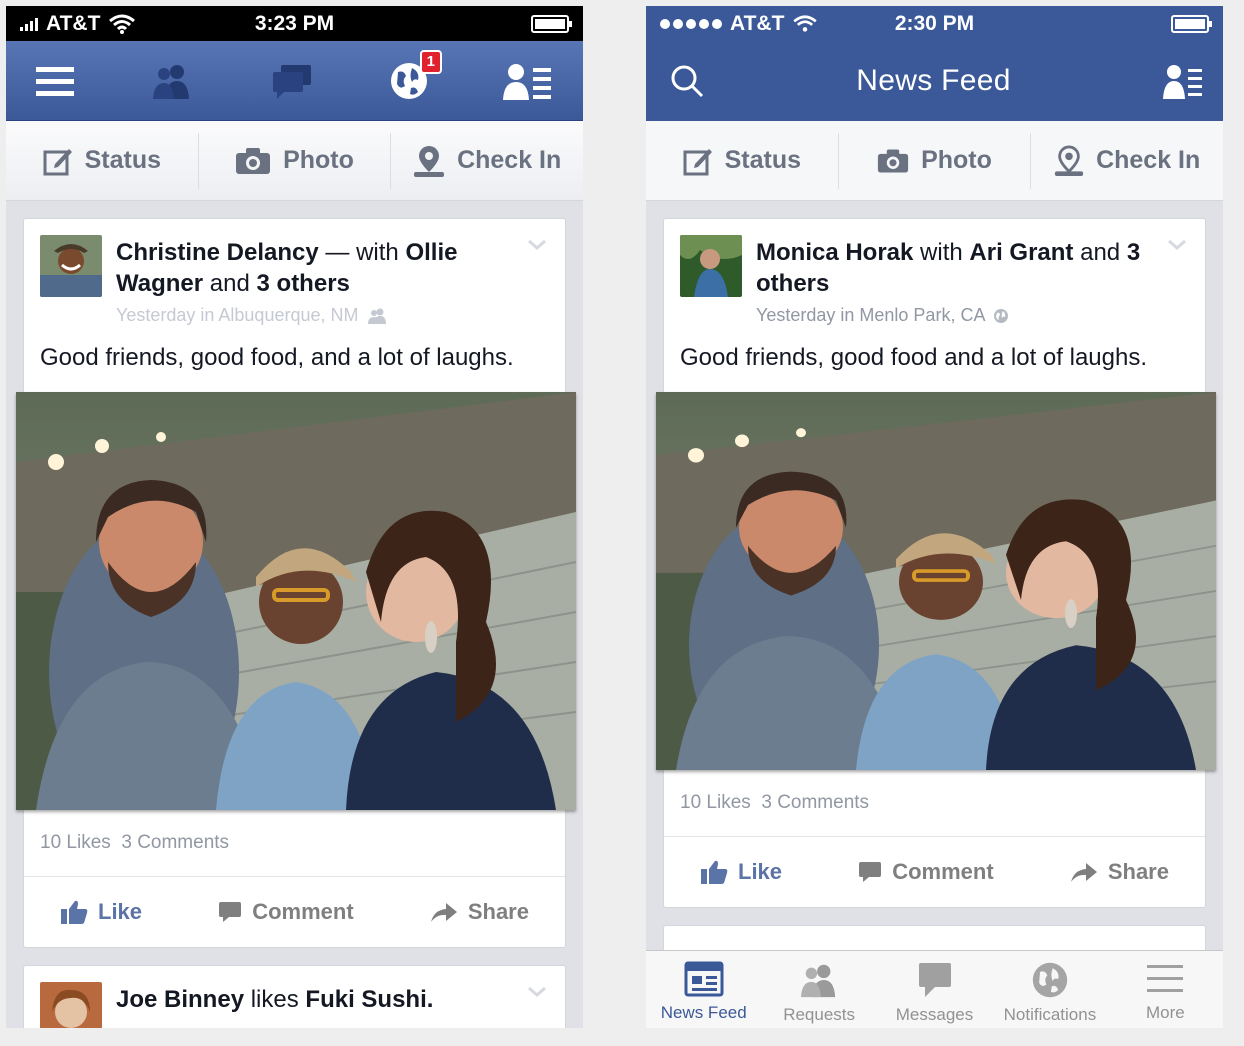 The image size is (1244, 1046). I want to click on story-header: Joe Binney likes Fuki Sushi., so click(294, 997).